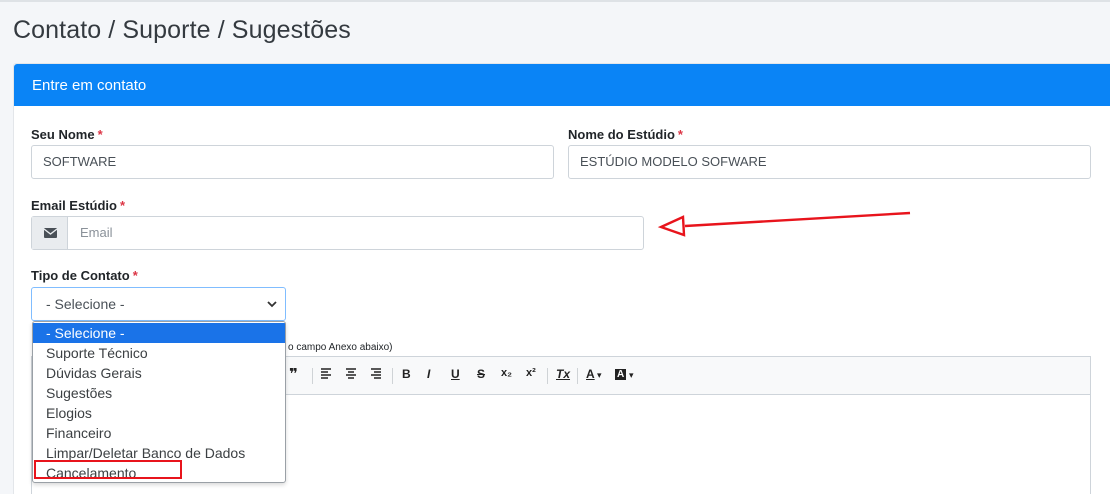 This screenshot has width=1110, height=494. Describe the element at coordinates (159, 333) in the screenshot. I see `dropdown-option: - Selecione -` at that location.